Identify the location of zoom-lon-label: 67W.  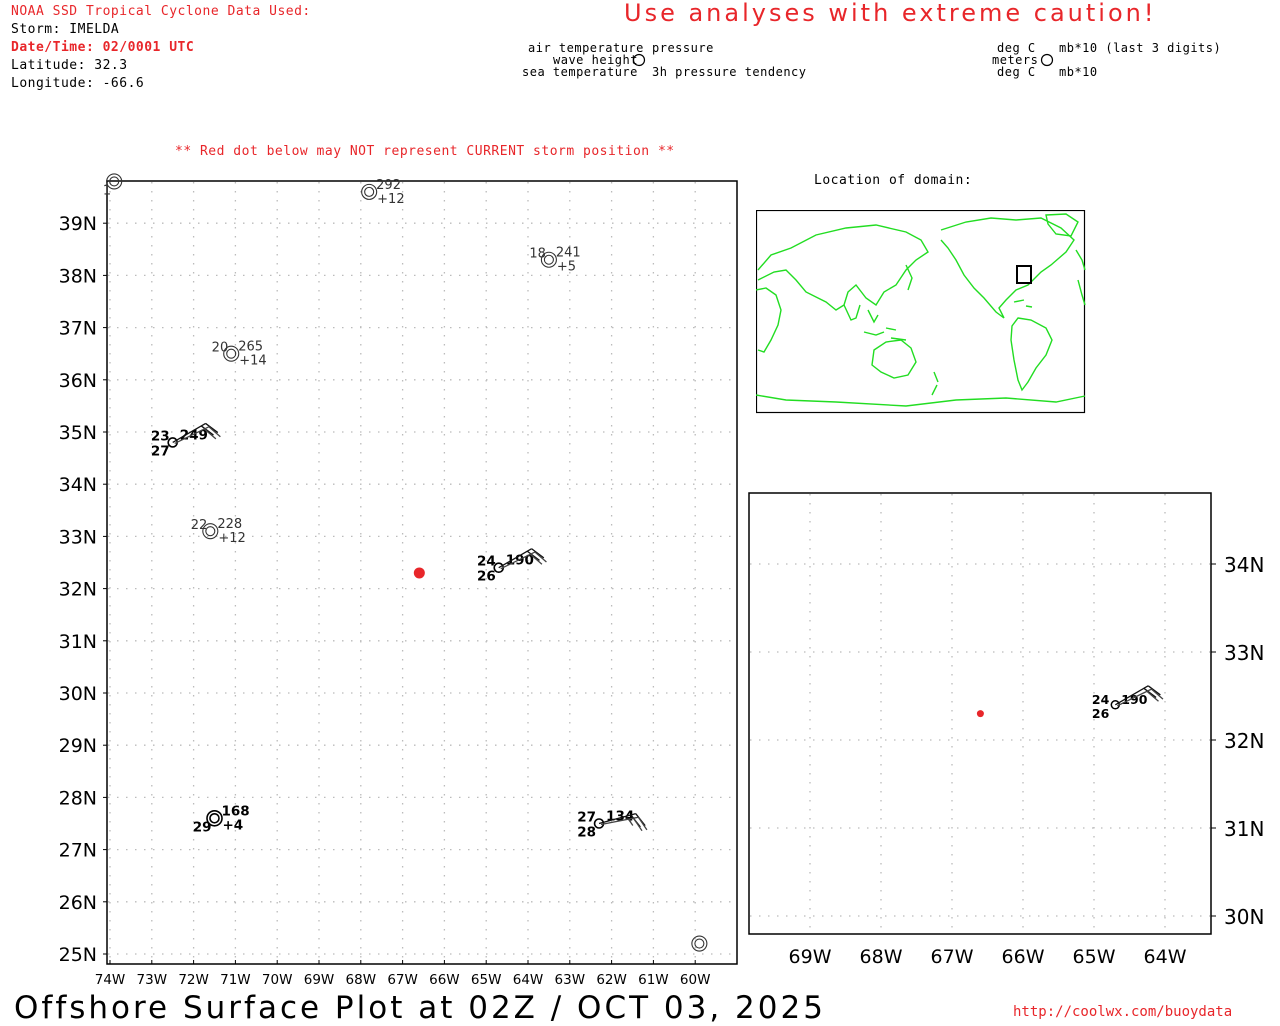
(952, 957).